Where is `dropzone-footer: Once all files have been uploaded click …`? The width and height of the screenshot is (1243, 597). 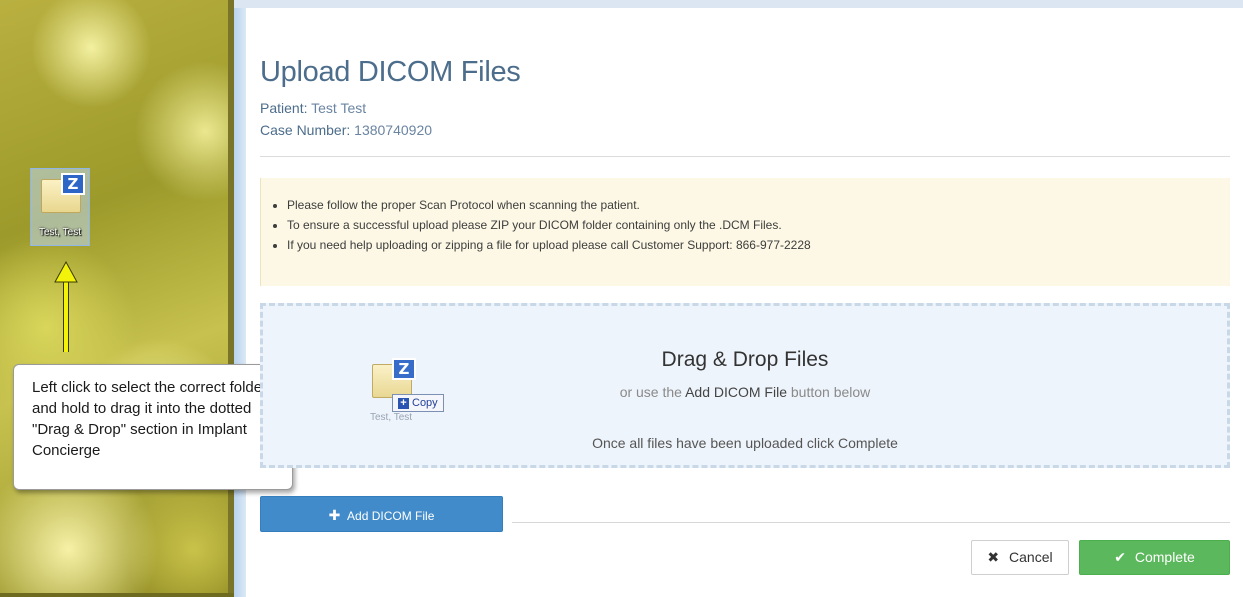
dropzone-footer: Once all files have been uploaded click … is located at coordinates (745, 443).